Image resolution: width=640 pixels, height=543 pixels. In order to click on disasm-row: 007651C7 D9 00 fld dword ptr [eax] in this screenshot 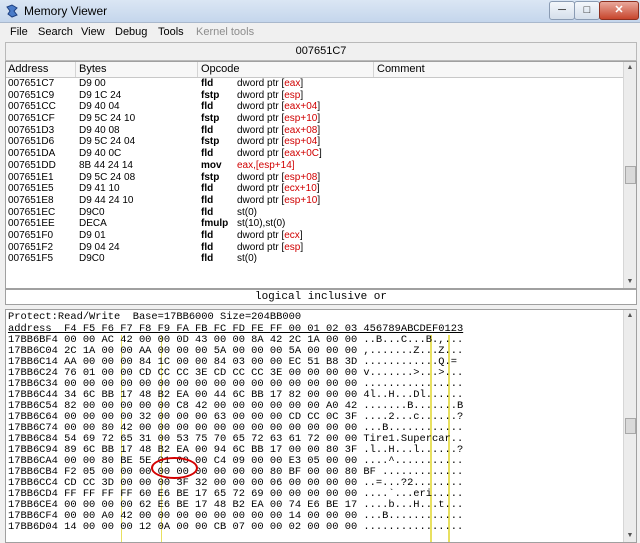, I will do `click(314, 84)`.